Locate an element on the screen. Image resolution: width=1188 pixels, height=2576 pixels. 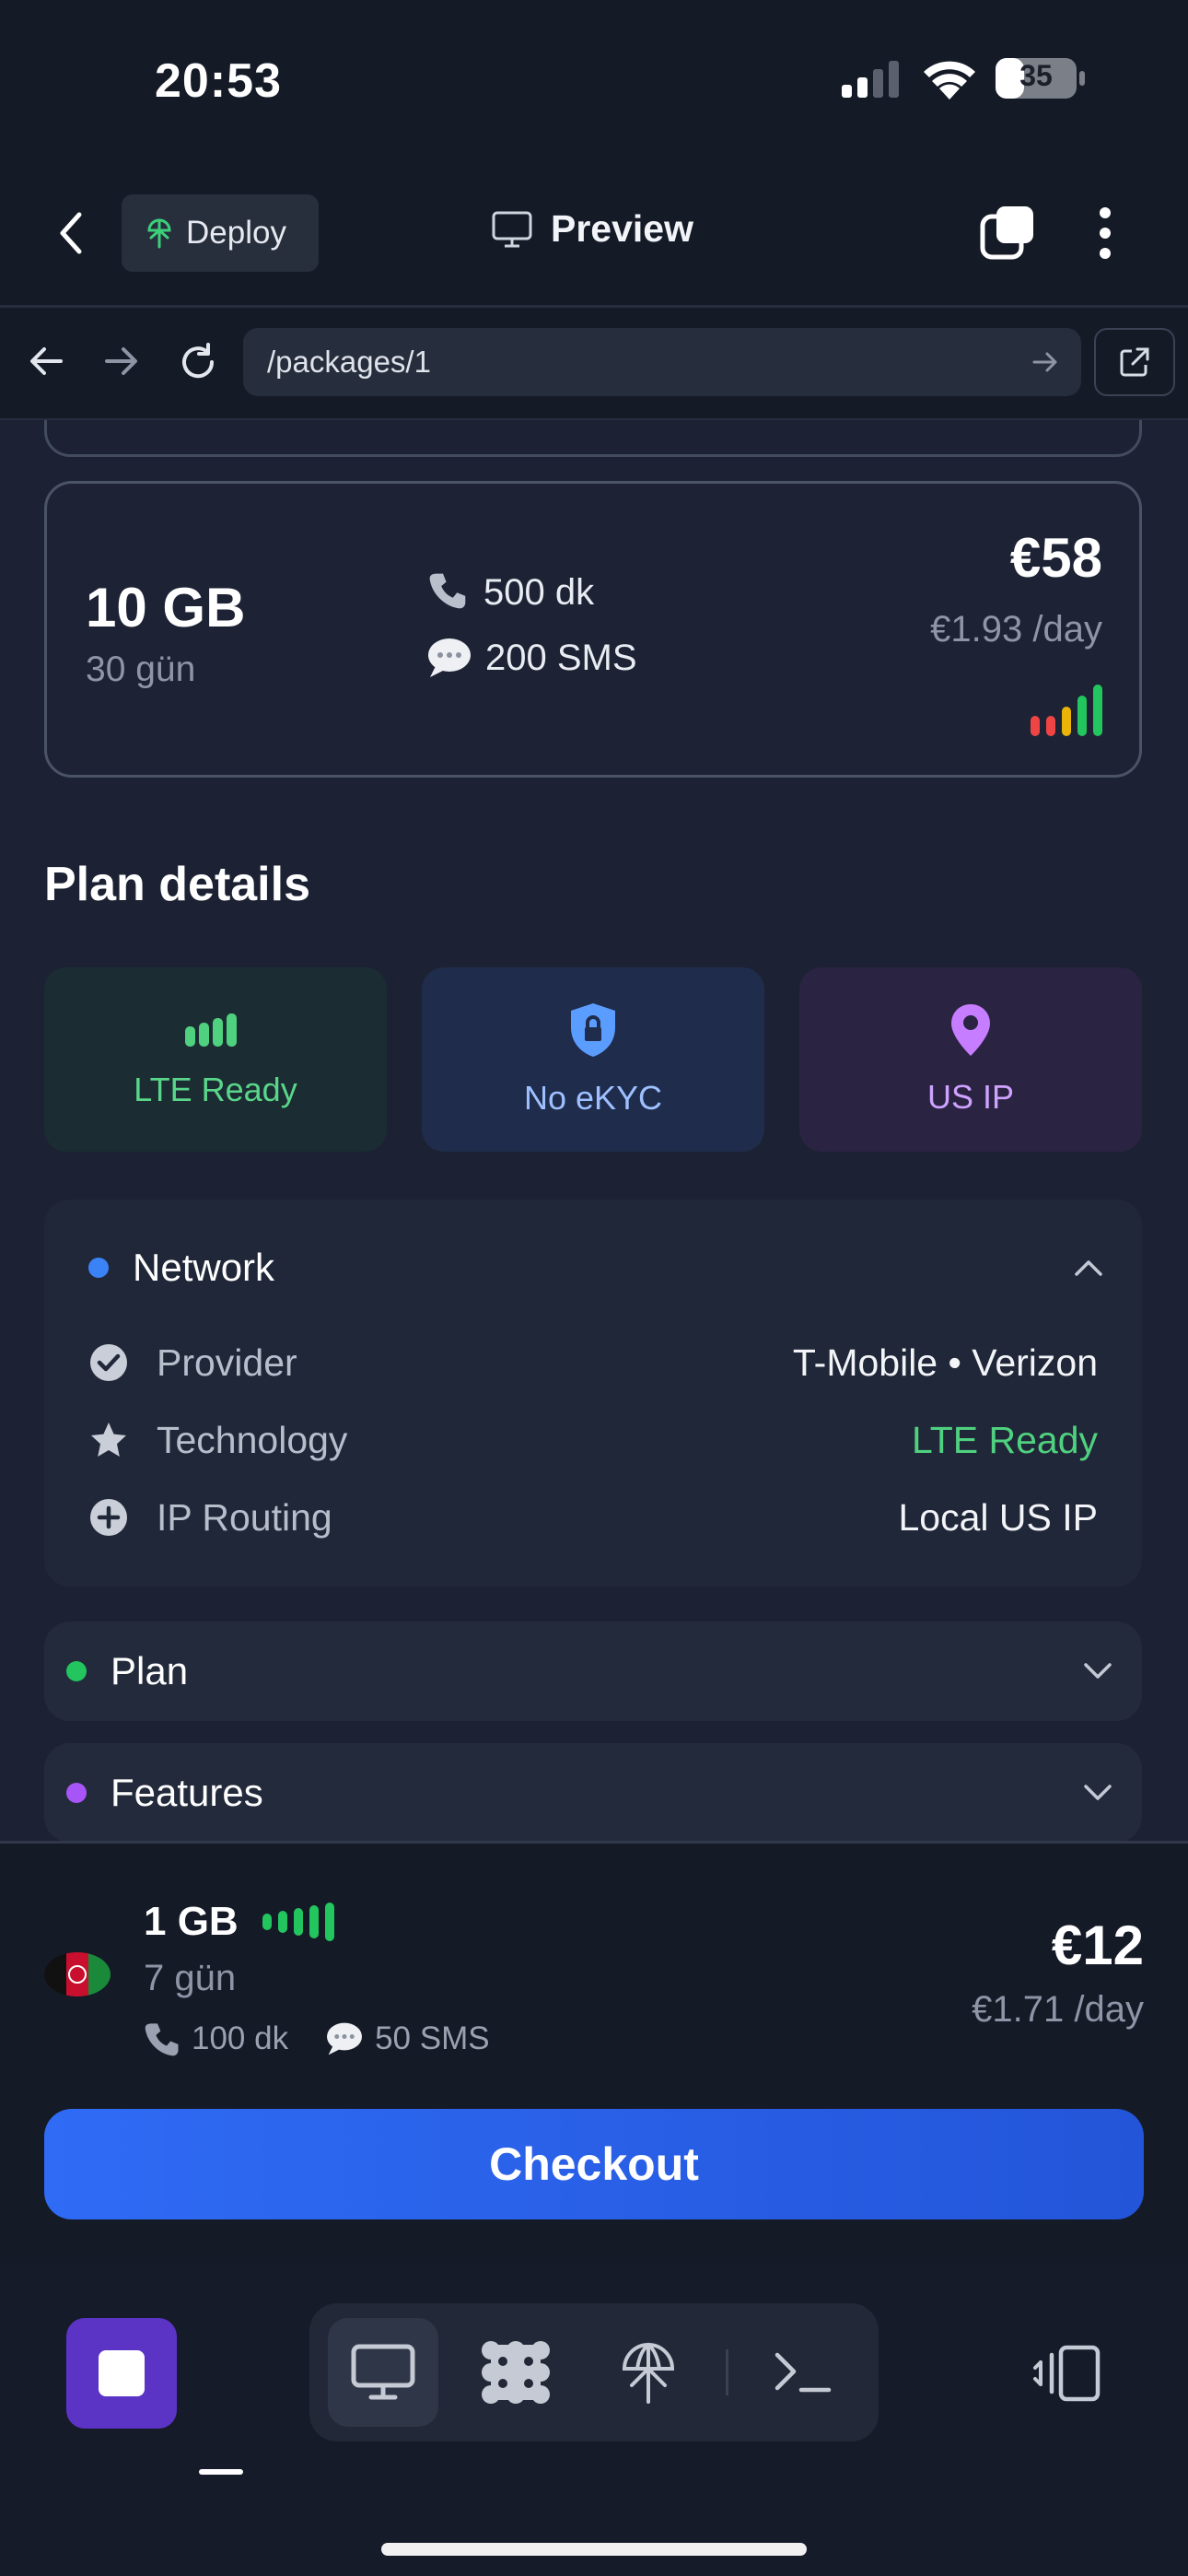
browser-forward-icon is located at coordinates (121, 361).